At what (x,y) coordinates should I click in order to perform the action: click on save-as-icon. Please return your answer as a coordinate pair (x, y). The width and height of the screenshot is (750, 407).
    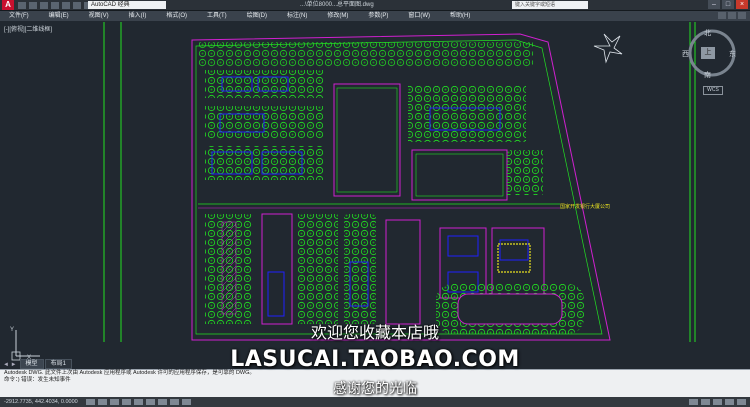
    Looking at the image, I should click on (55, 5).